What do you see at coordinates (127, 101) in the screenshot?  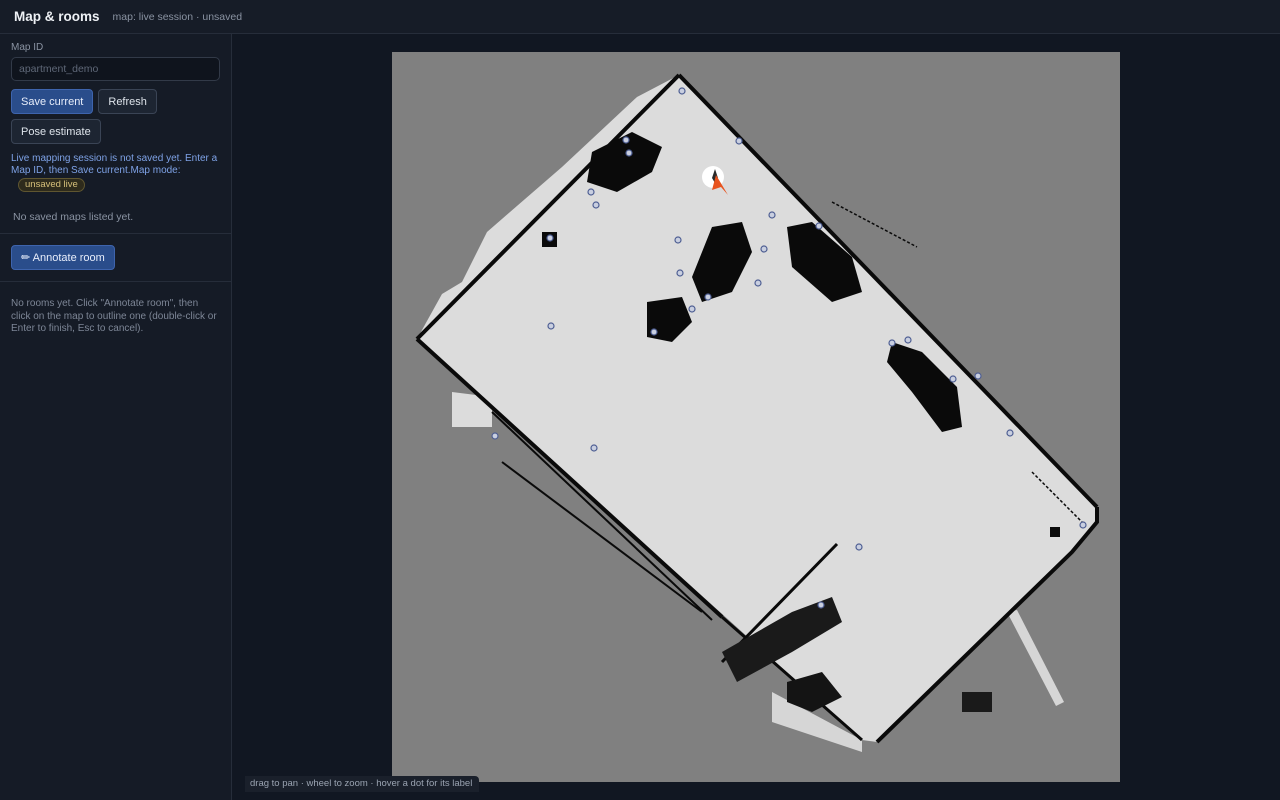 I see `refresh-button: Refresh` at bounding box center [127, 101].